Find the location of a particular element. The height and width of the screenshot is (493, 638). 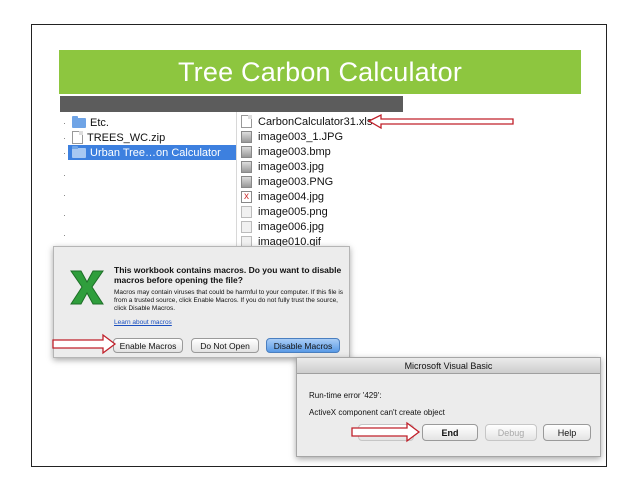

finder-item-urban-tree: Urban Tree…on Calculator is located at coordinates (152, 152).